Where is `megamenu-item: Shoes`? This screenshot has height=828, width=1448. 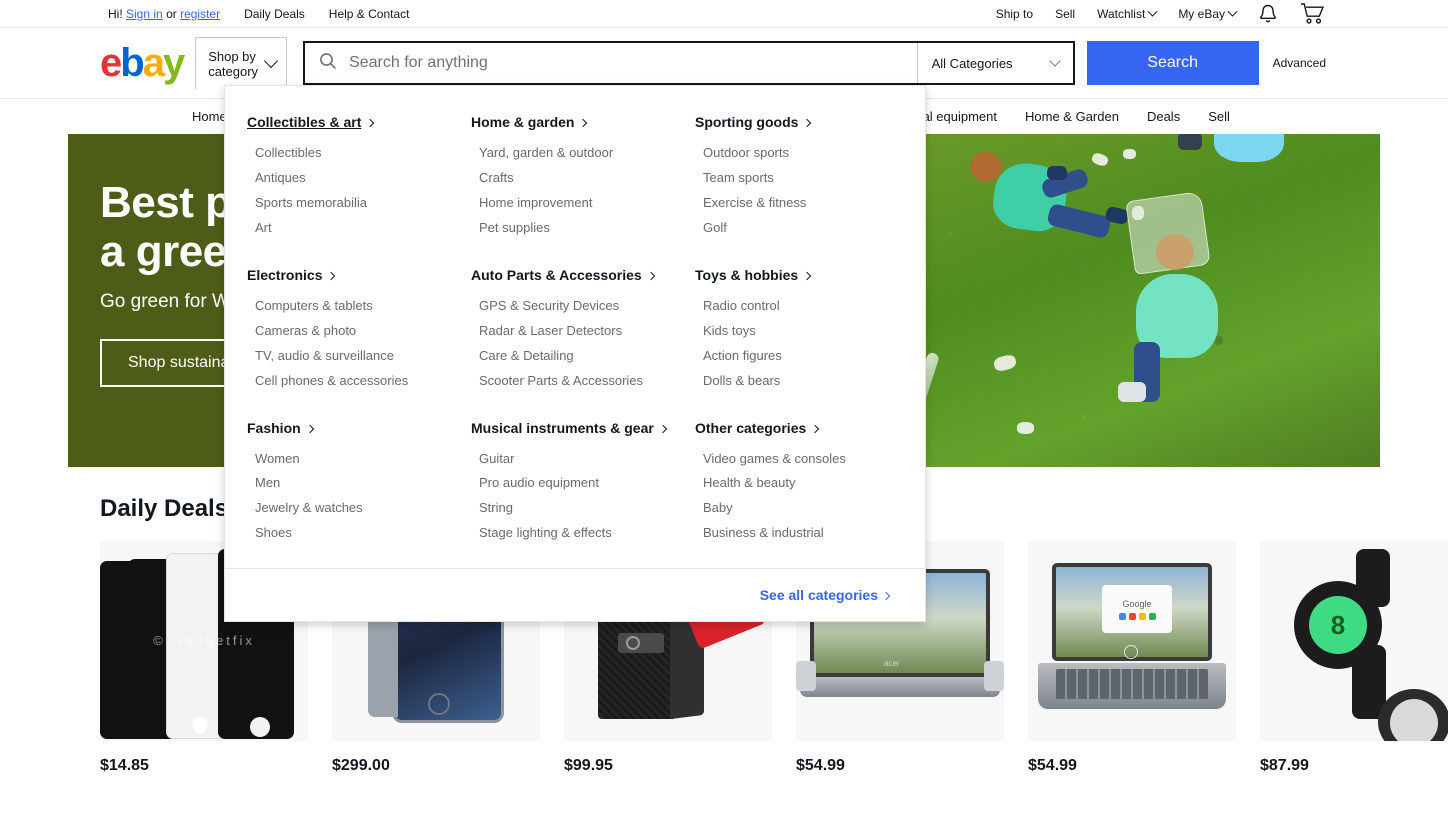 megamenu-item: Shoes is located at coordinates (351, 533).